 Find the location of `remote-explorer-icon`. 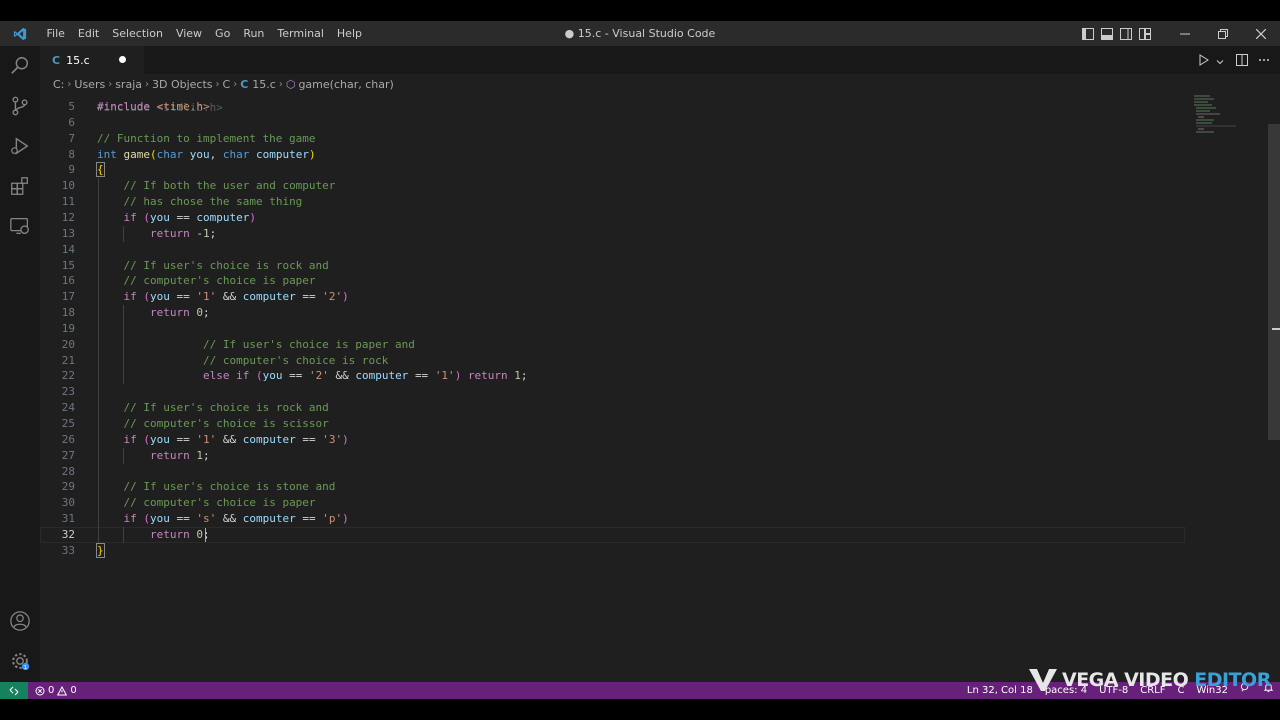

remote-explorer-icon is located at coordinates (20, 226).